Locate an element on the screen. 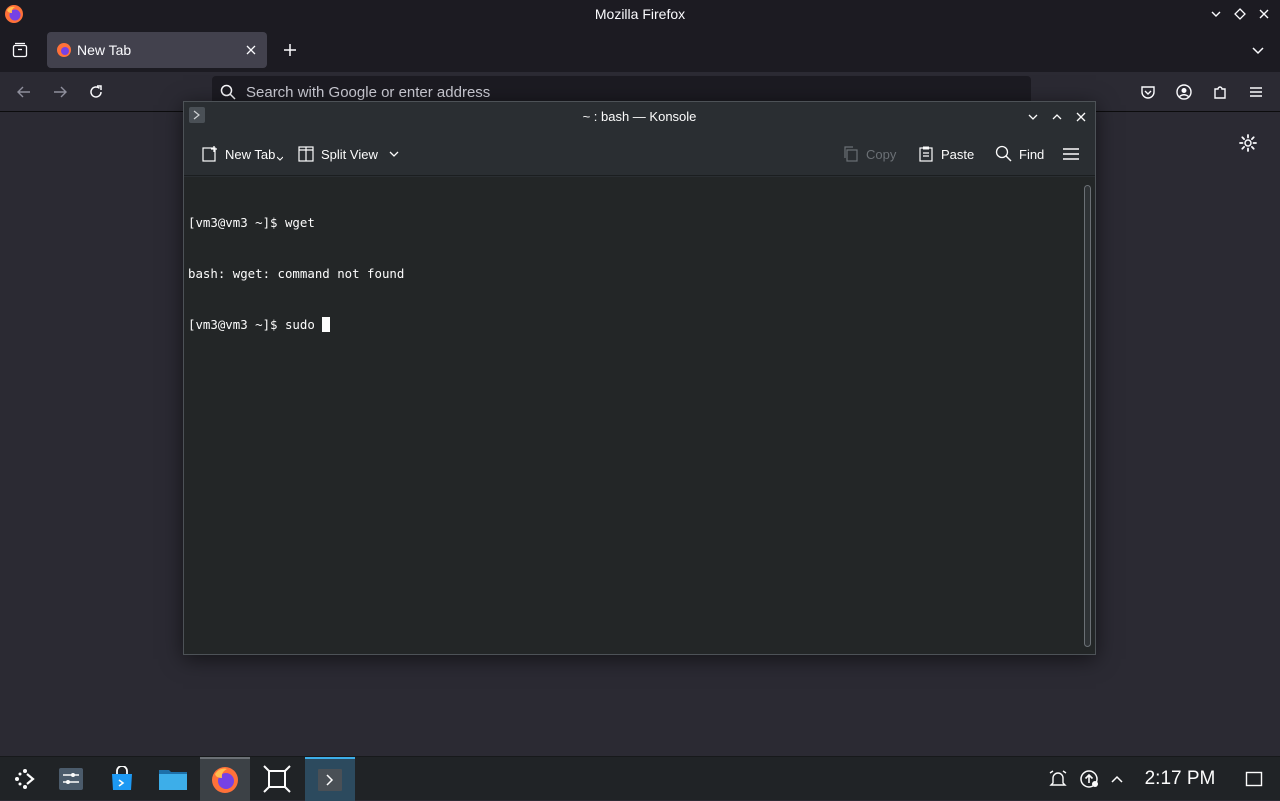  paste-label: Paste is located at coordinates (958, 154).